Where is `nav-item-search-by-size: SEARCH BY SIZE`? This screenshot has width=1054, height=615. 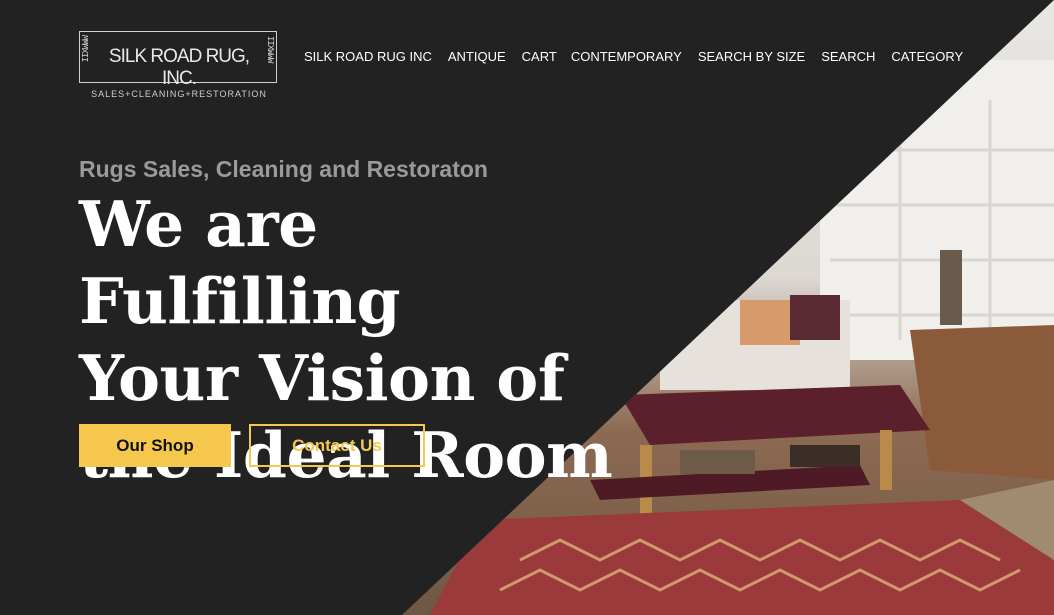
nav-item-search-by-size: SEARCH BY SIZE is located at coordinates (751, 56).